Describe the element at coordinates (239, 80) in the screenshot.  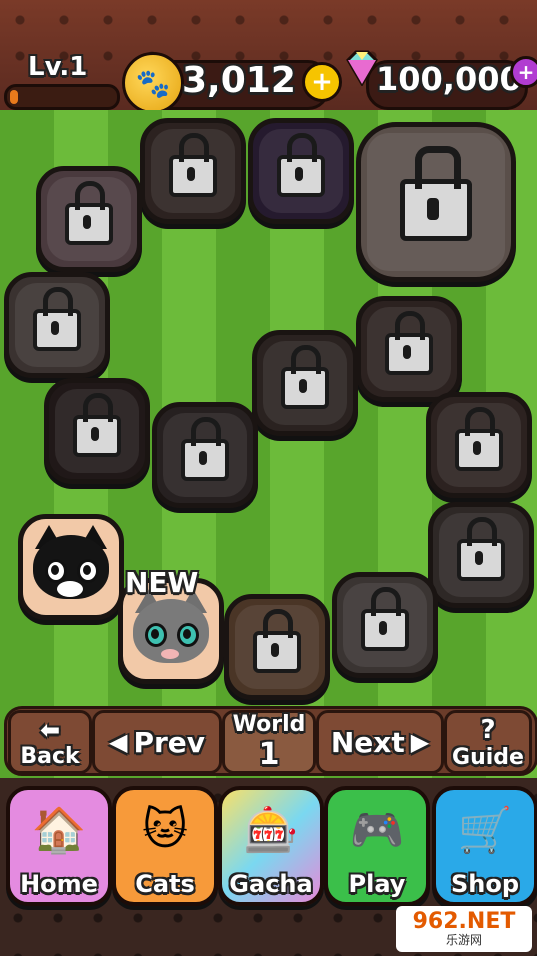
I see `coin-value: 3,012` at that location.